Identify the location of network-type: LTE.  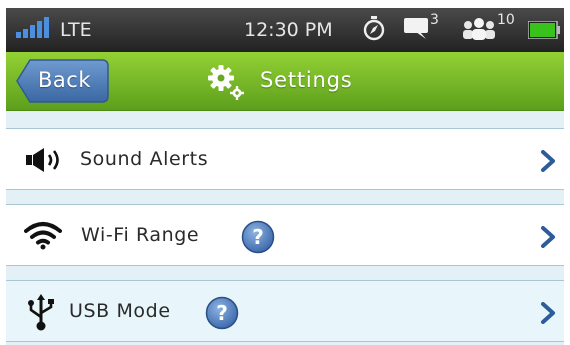
(76, 30).